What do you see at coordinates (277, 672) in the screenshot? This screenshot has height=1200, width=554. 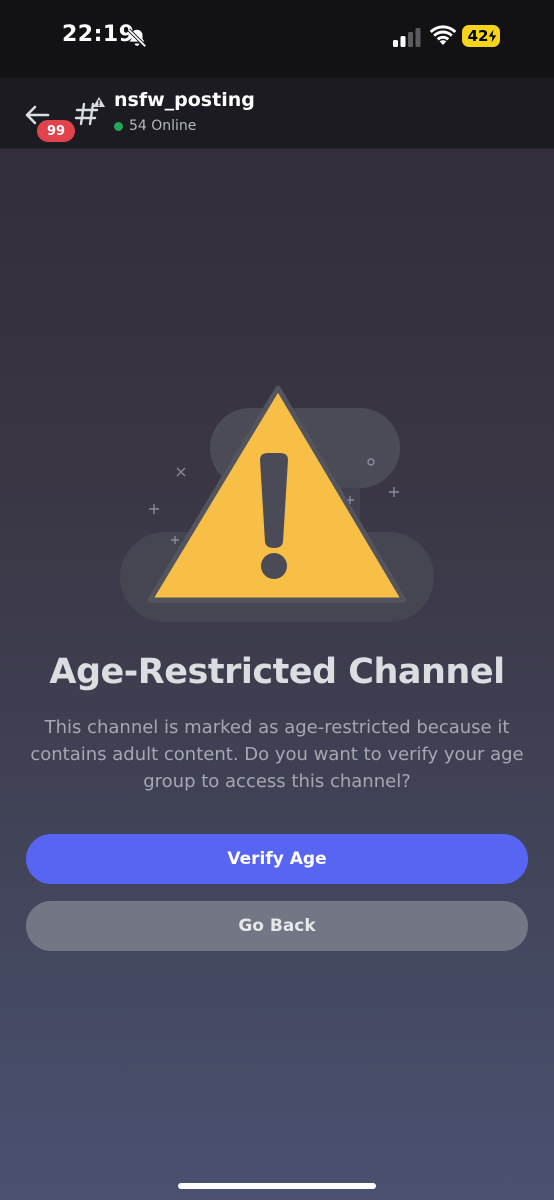 I see `page-title: Age-Restricted Channel` at bounding box center [277, 672].